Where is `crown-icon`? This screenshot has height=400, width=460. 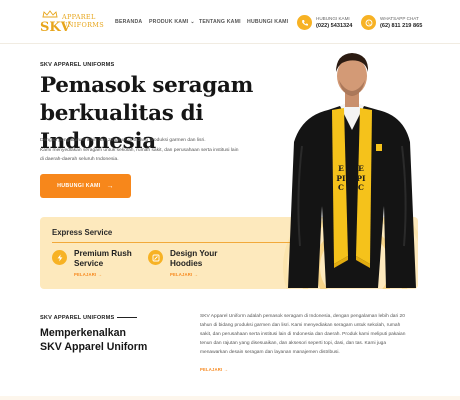
crown-icon is located at coordinates (50, 14).